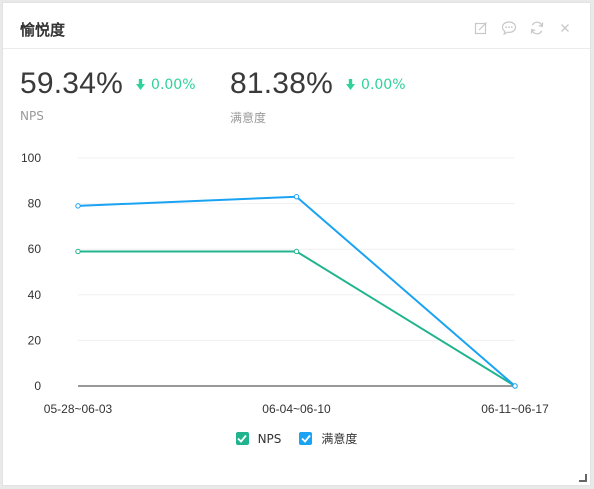  Describe the element at coordinates (31, 158) in the screenshot. I see `y-tick-label: 100` at that location.